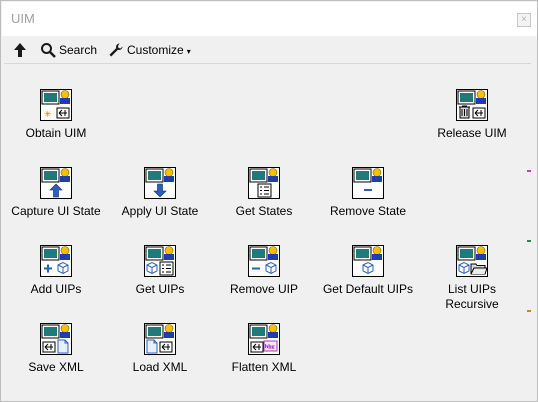 Image resolution: width=538 pixels, height=402 pixels. Describe the element at coordinates (264, 367) in the screenshot. I see `item-label: Flatten XML` at that location.